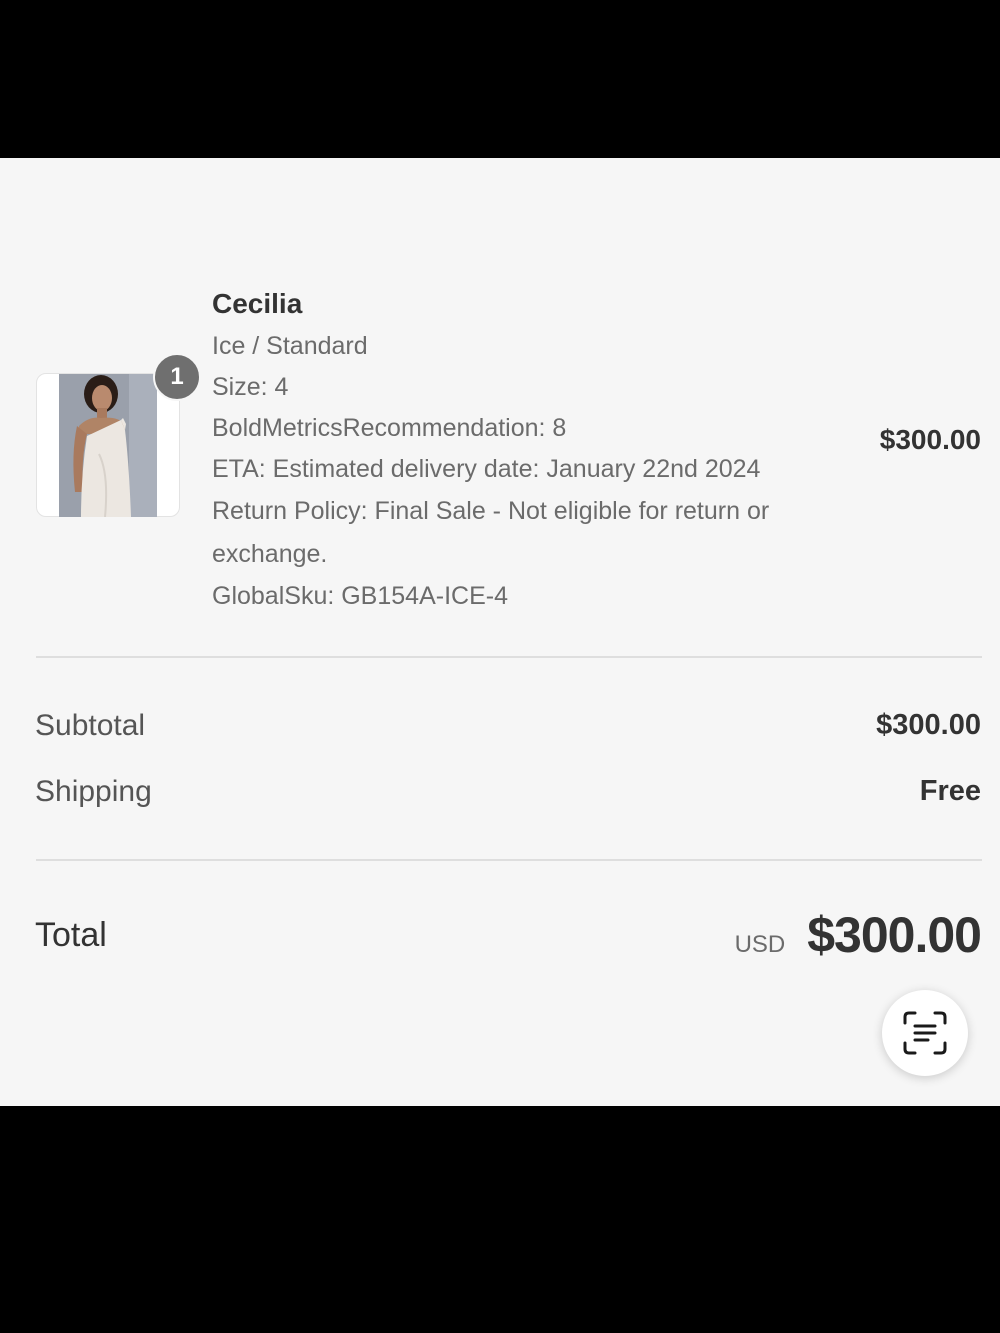  Describe the element at coordinates (894, 935) in the screenshot. I see `total-amount: $300.00` at that location.